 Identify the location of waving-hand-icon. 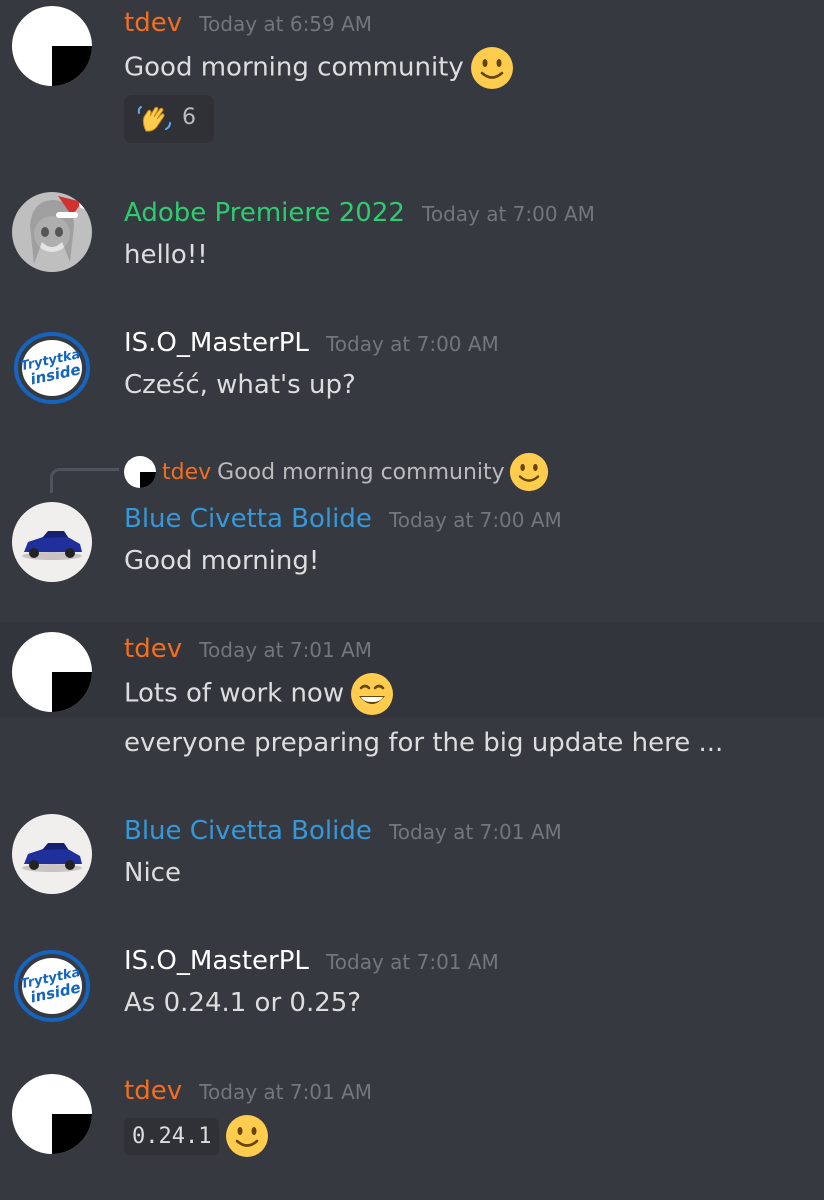
(154, 119).